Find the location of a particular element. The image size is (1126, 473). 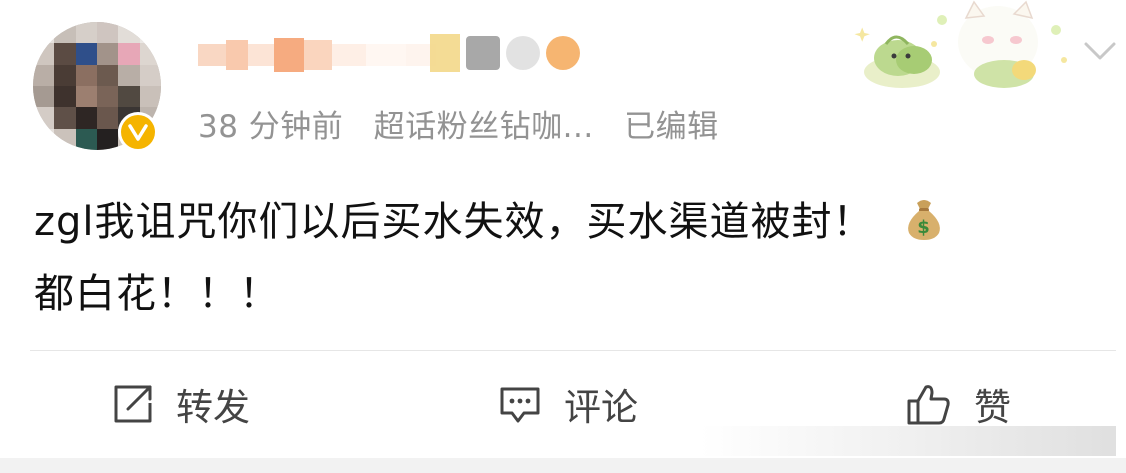

user-badges-redacted is located at coordinates (505, 53).